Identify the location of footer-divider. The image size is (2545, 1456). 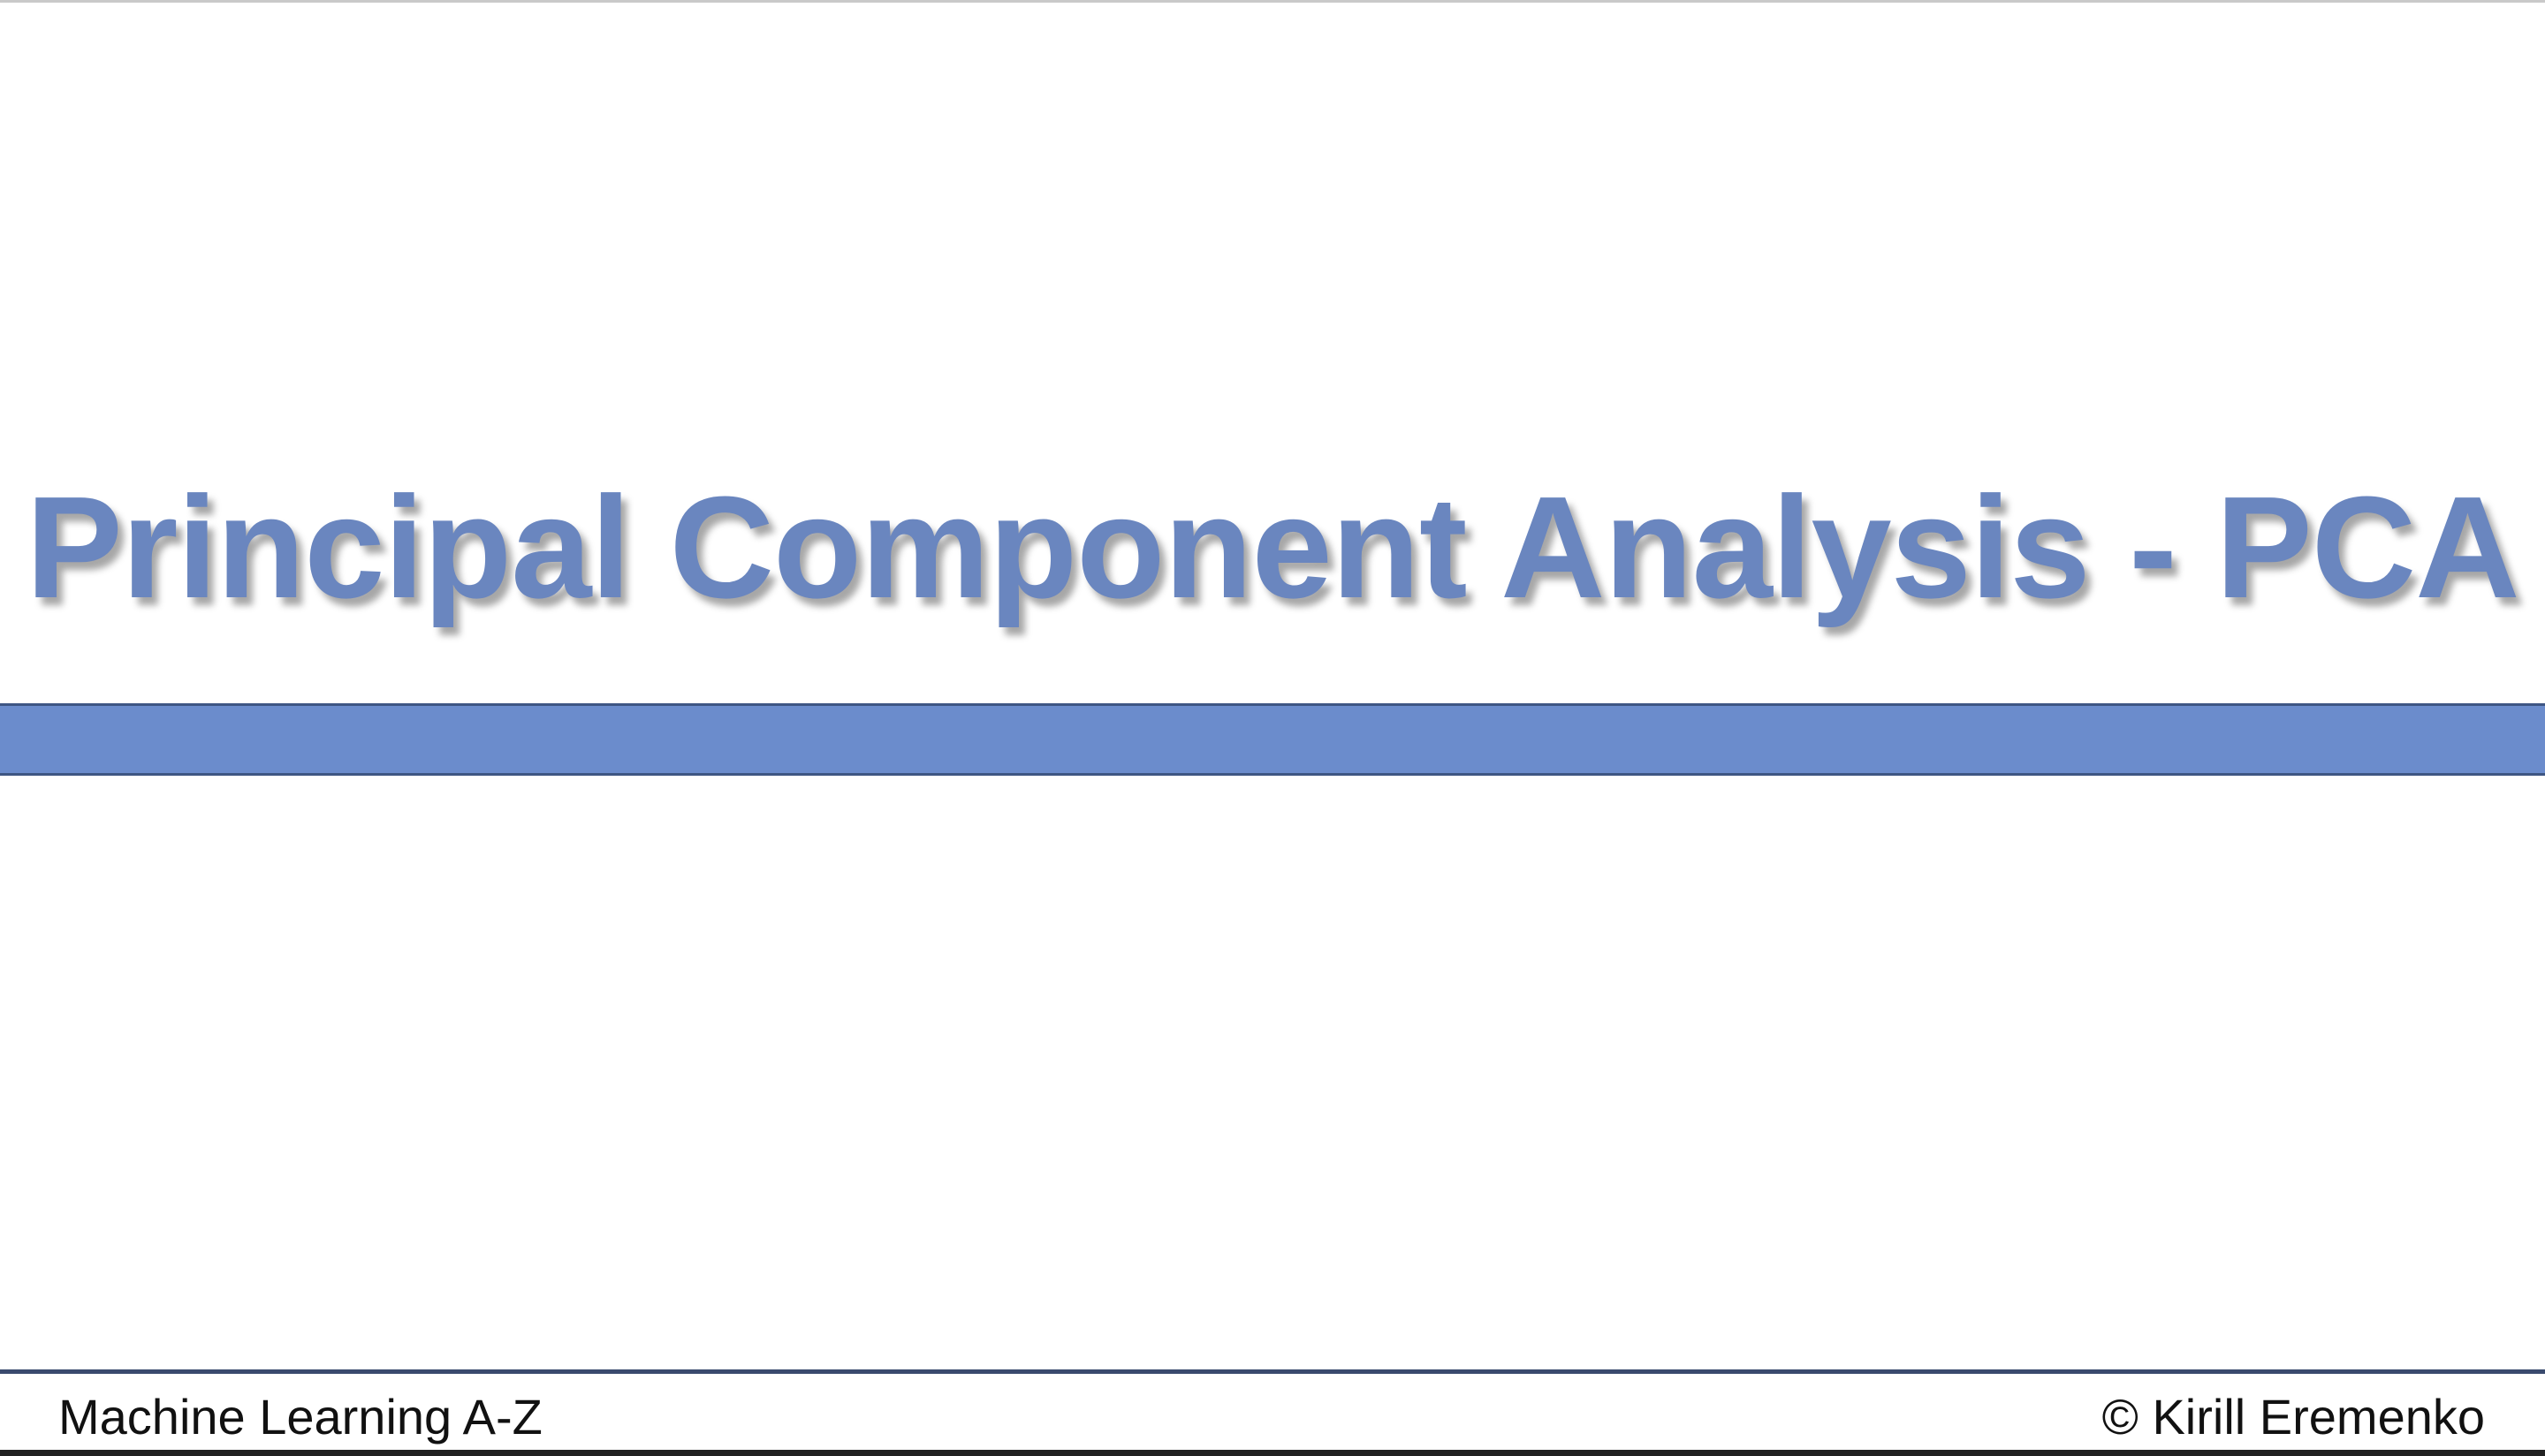
(1272, 1371).